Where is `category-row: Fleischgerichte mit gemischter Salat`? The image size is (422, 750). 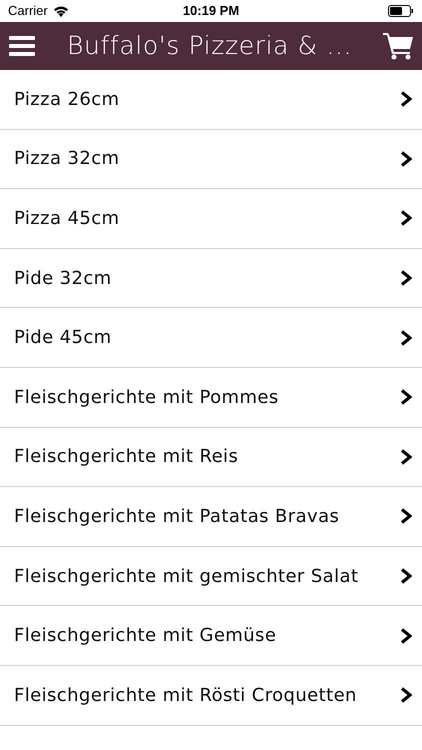 category-row: Fleischgerichte mit gemischter Salat is located at coordinates (211, 576).